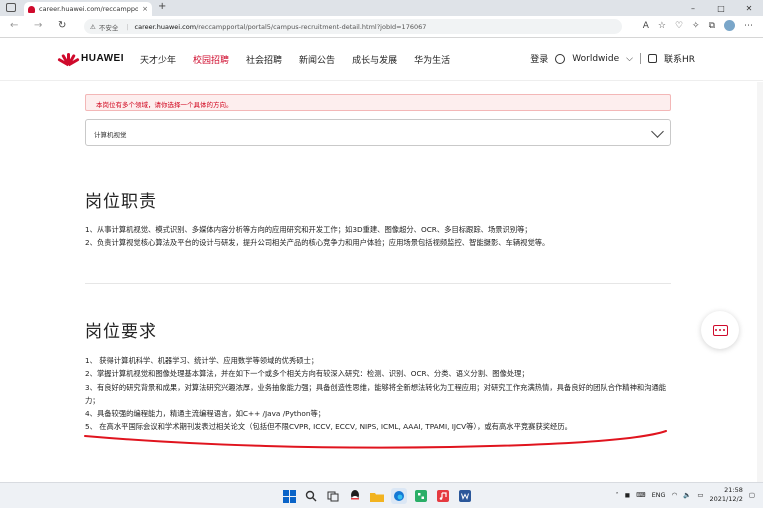 The width and height of the screenshot is (763, 508). I want to click on wechat-icon, so click(421, 496).